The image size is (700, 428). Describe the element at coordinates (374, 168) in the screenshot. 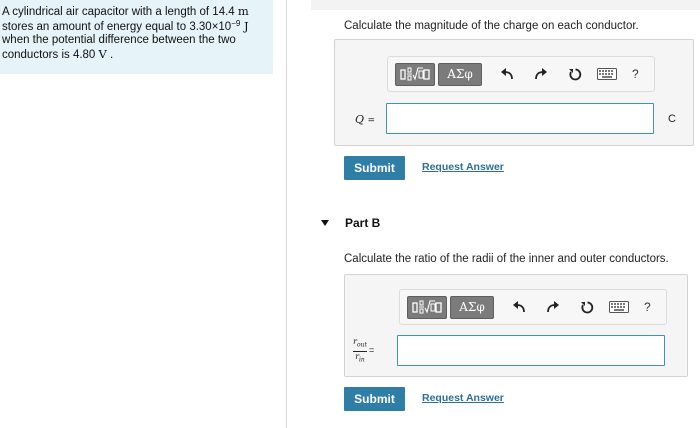

I see `part-a-submit-button: Submit` at that location.